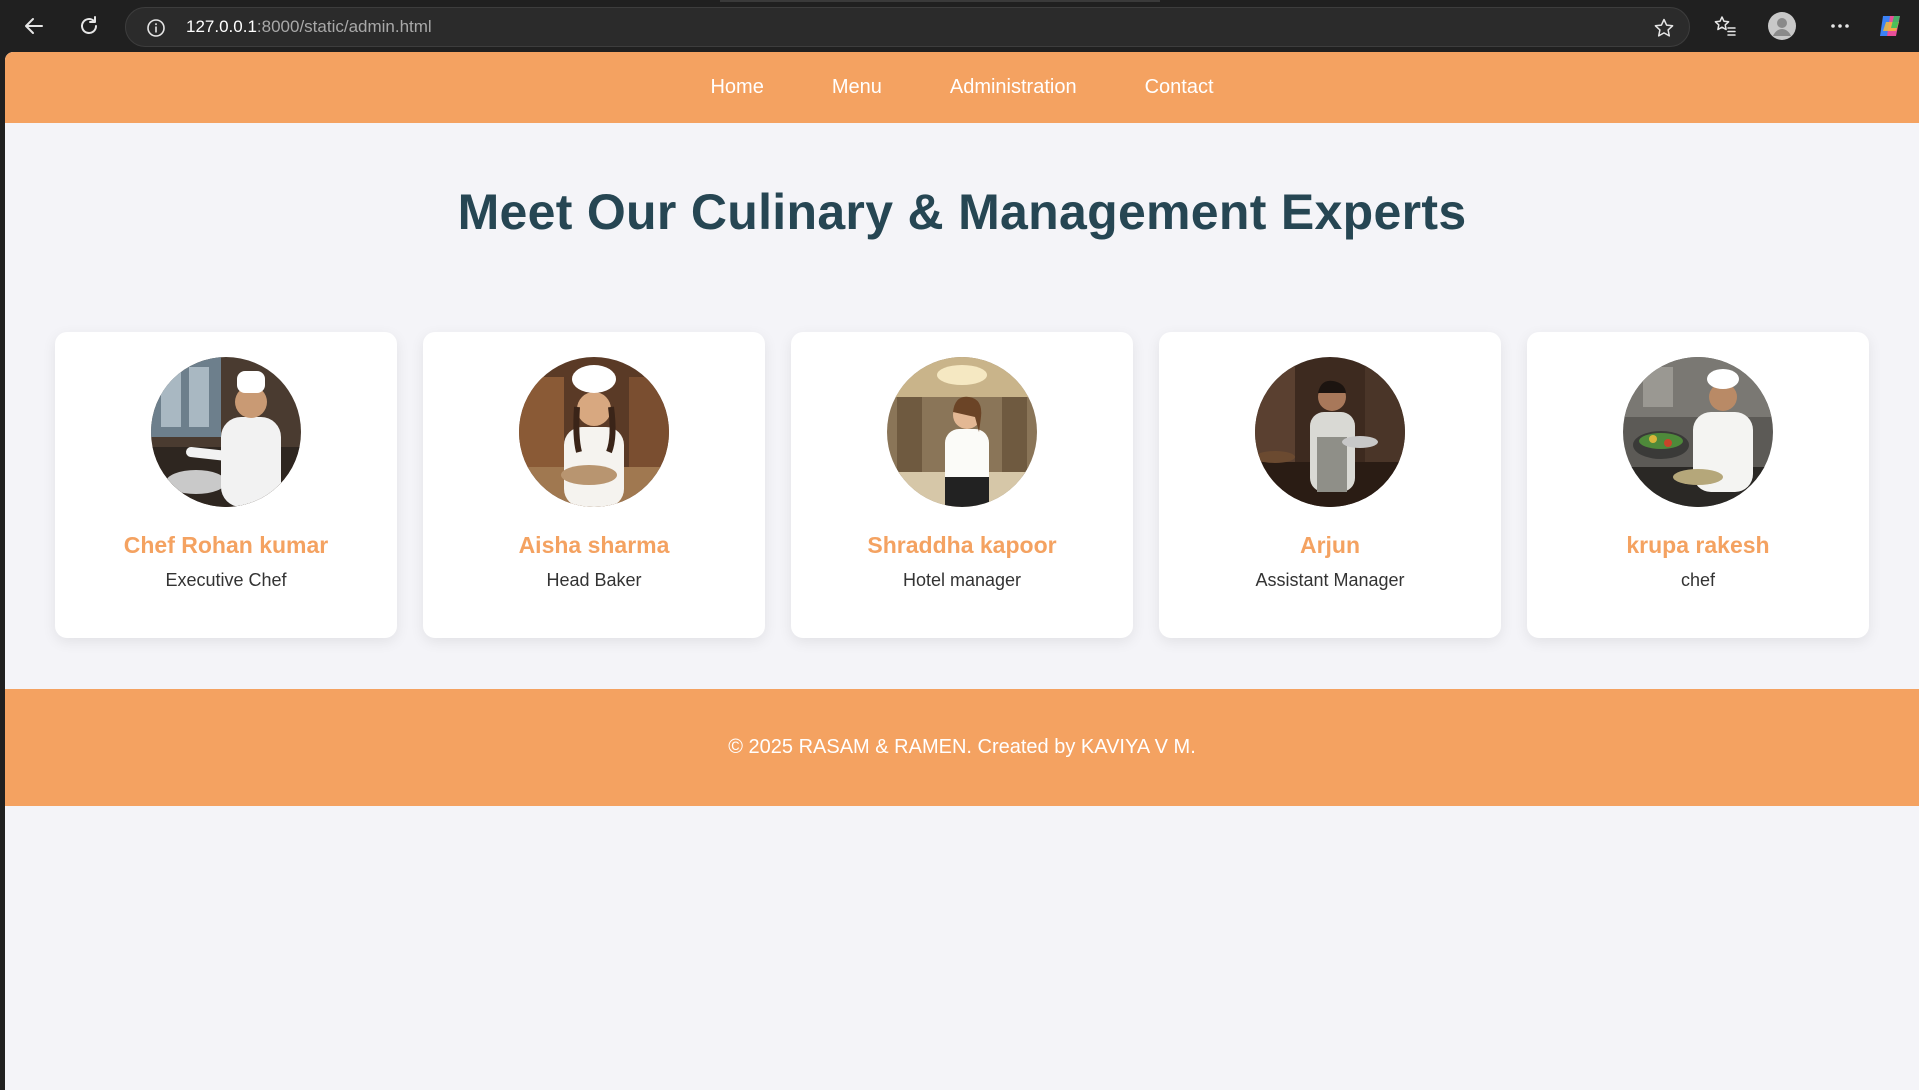  I want to click on nav-administration-link: Administration, so click(1013, 87).